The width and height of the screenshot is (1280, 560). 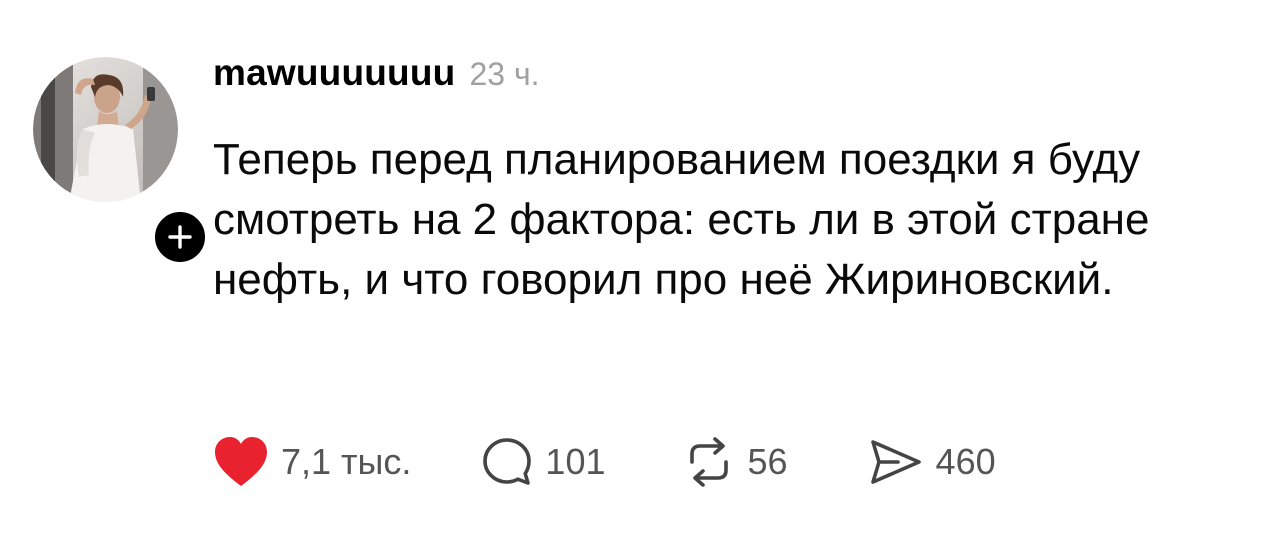 What do you see at coordinates (896, 462) in the screenshot?
I see `send-paper-plane-icon` at bounding box center [896, 462].